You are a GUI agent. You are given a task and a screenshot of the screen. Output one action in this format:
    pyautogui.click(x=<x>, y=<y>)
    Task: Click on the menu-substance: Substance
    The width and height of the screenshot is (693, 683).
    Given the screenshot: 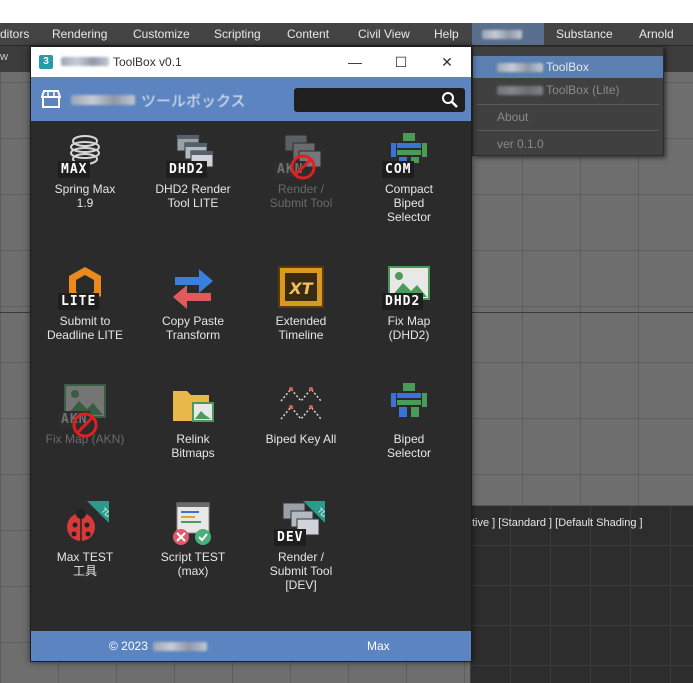 What is the action you would take?
    pyautogui.click(x=584, y=34)
    